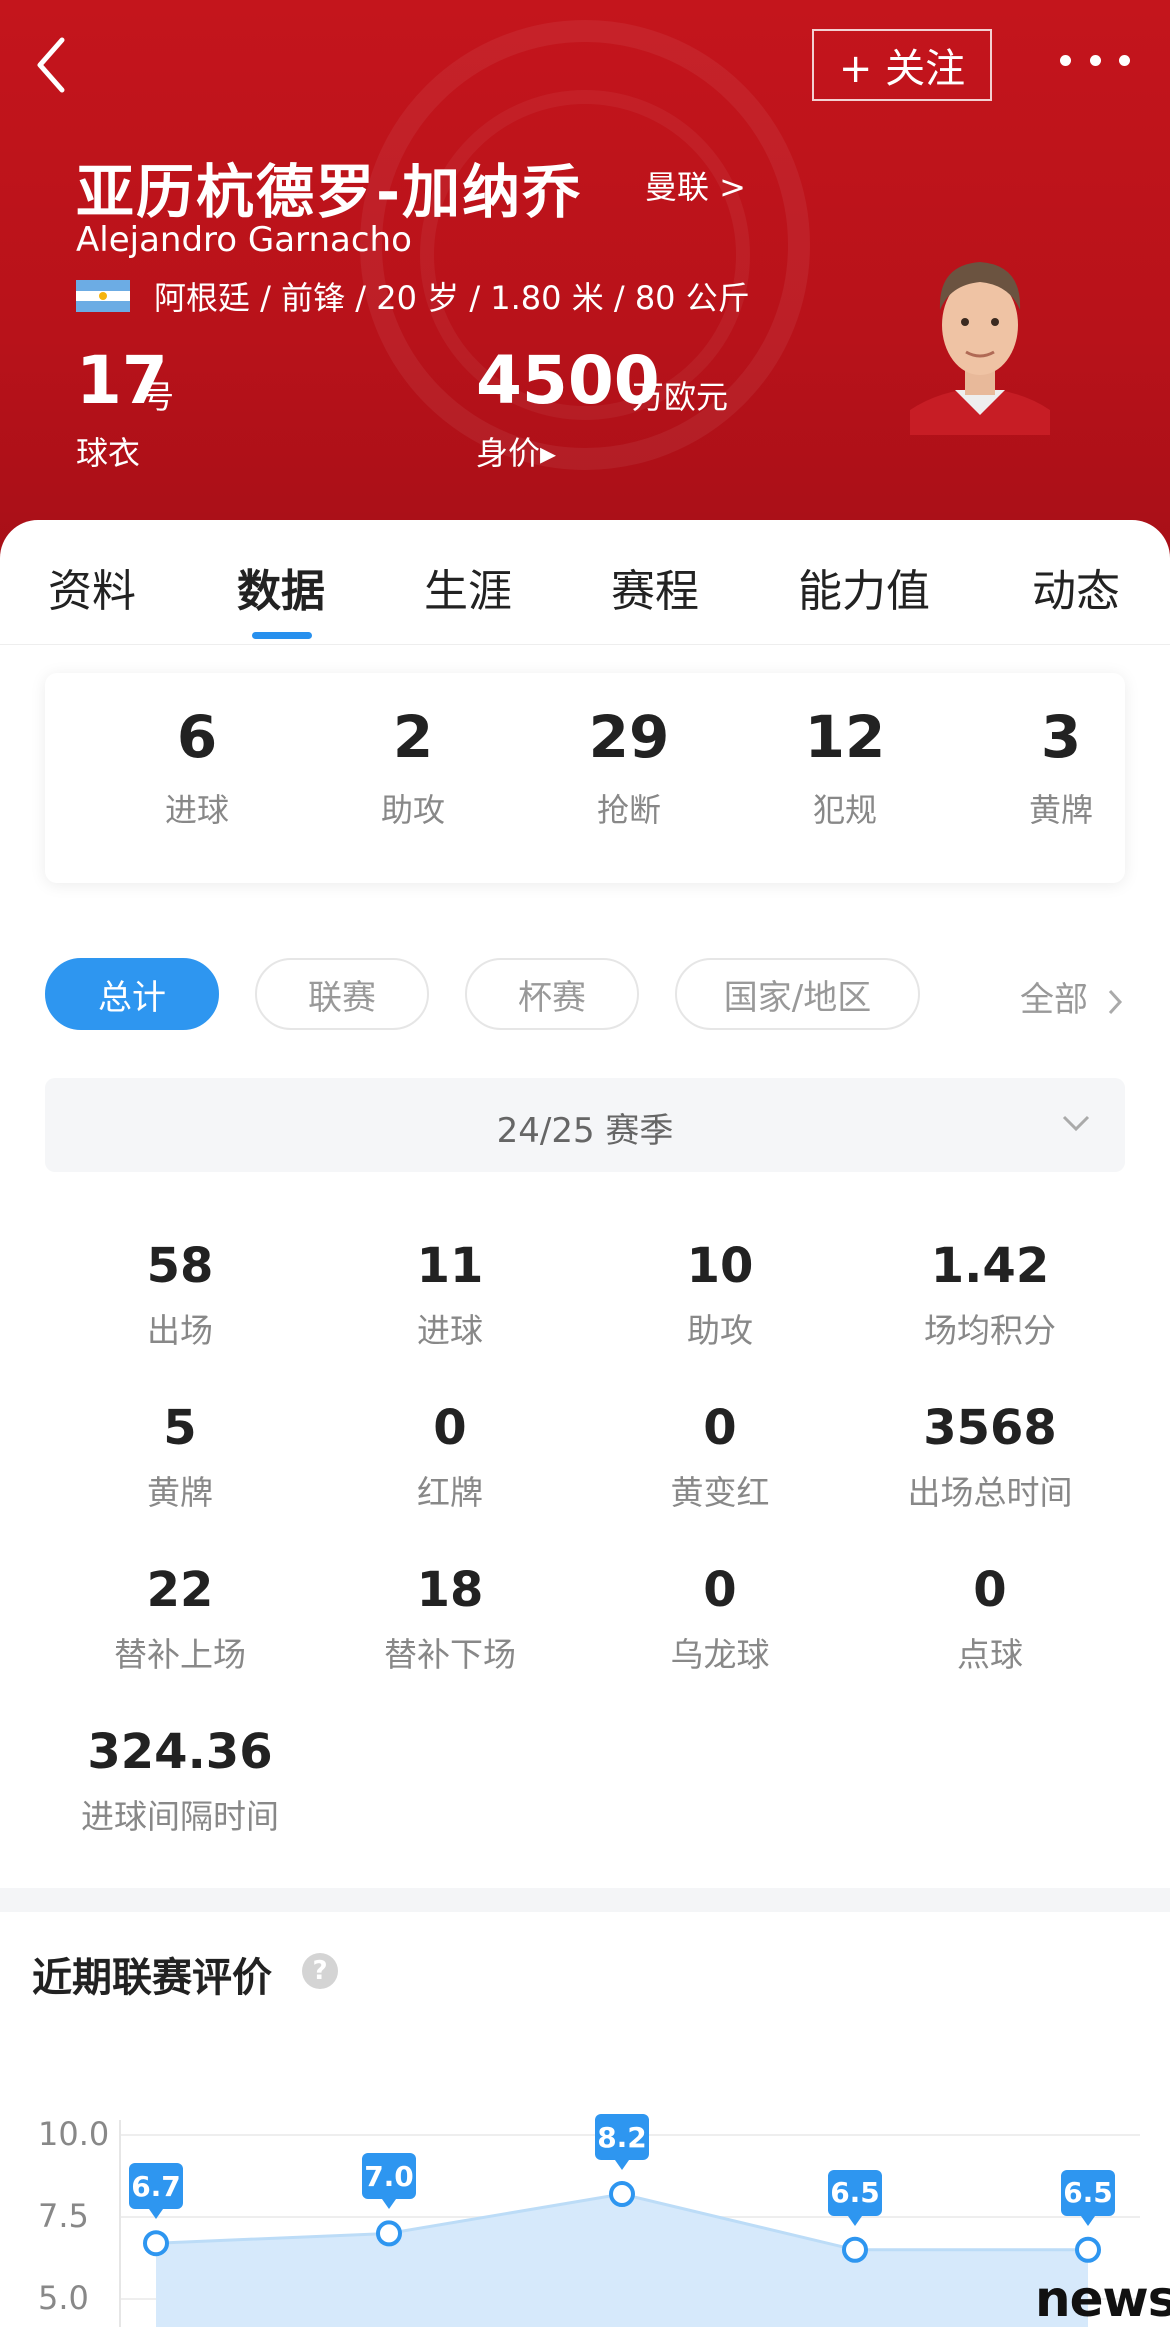  Describe the element at coordinates (452, 298) in the screenshot. I see `player-info: 阿根廷 / 前锋 / 20 岁 / 1.80 米 / 80 公斤` at that location.